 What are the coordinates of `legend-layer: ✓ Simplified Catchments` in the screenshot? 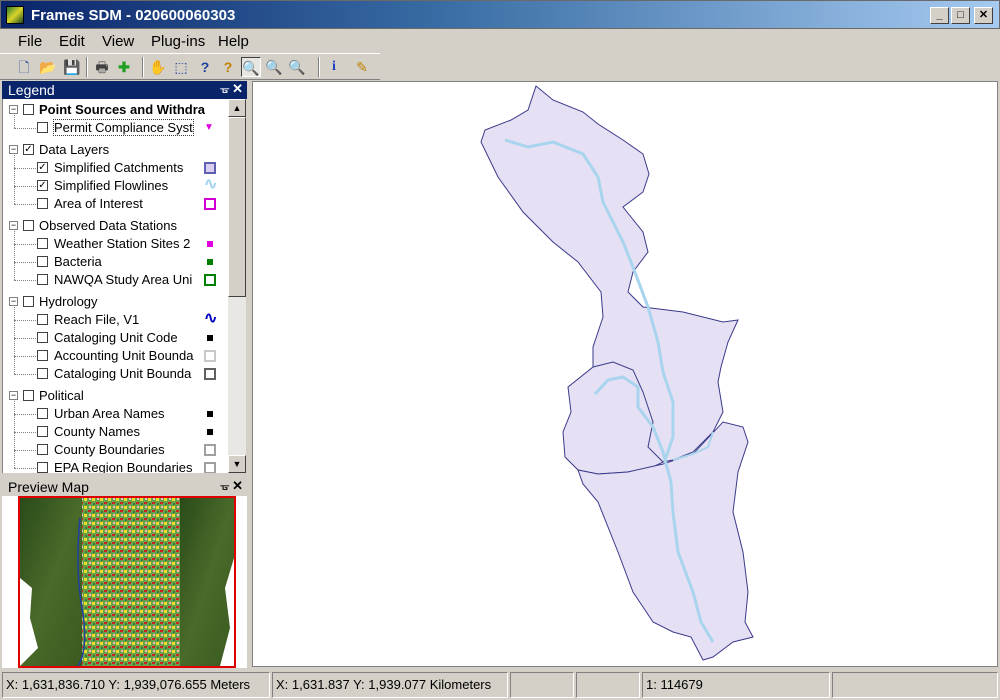 It's located at (115, 168).